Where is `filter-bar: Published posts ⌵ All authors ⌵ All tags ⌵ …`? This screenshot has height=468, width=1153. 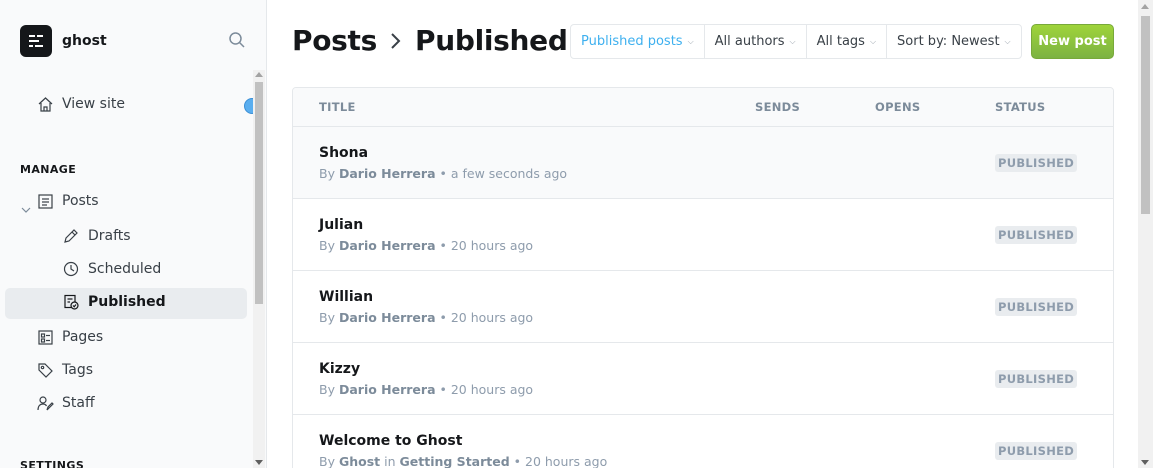 filter-bar: Published posts ⌵ All authors ⌵ All tags ⌵ … is located at coordinates (796, 41).